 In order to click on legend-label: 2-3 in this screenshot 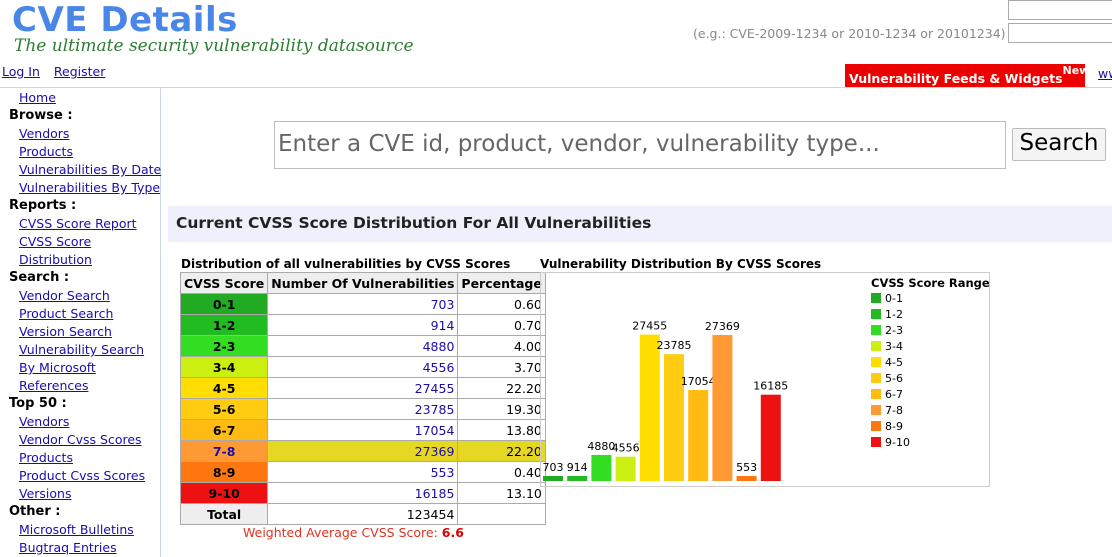, I will do `click(894, 330)`.